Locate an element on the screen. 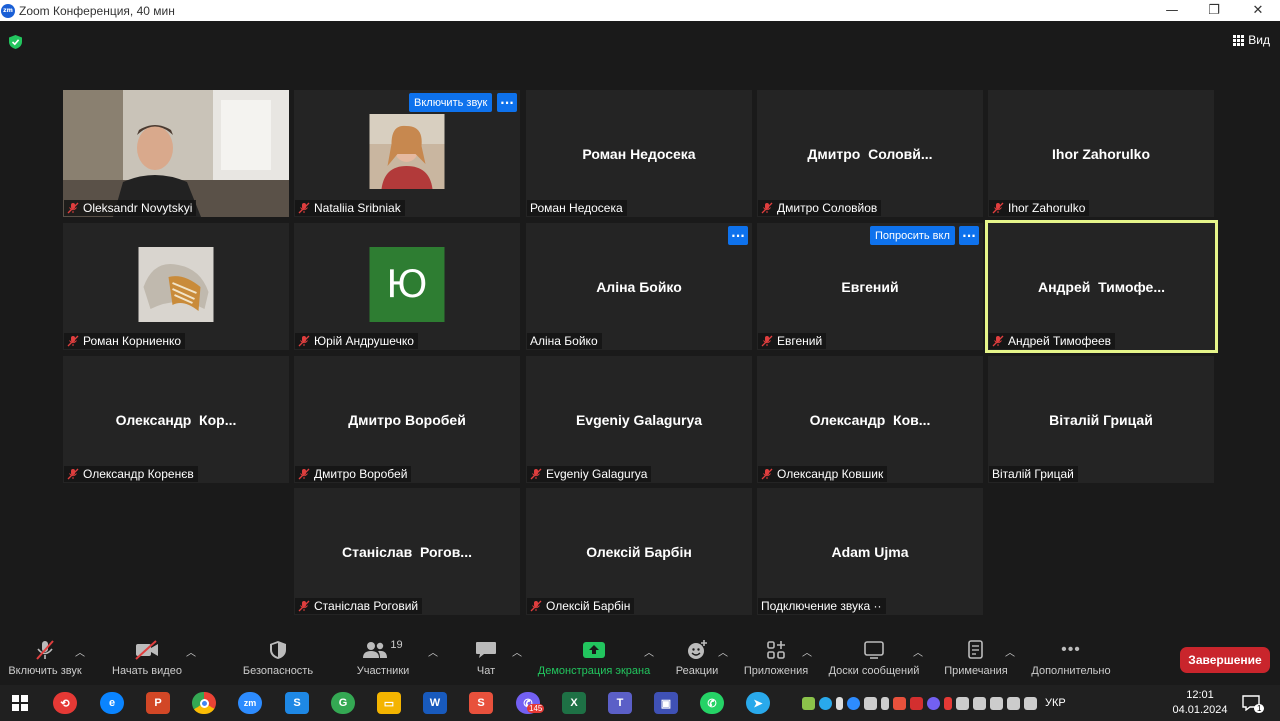 The image size is (1280, 721). participant-tile: Олексій Барбін Олексій Барбін is located at coordinates (639, 551).